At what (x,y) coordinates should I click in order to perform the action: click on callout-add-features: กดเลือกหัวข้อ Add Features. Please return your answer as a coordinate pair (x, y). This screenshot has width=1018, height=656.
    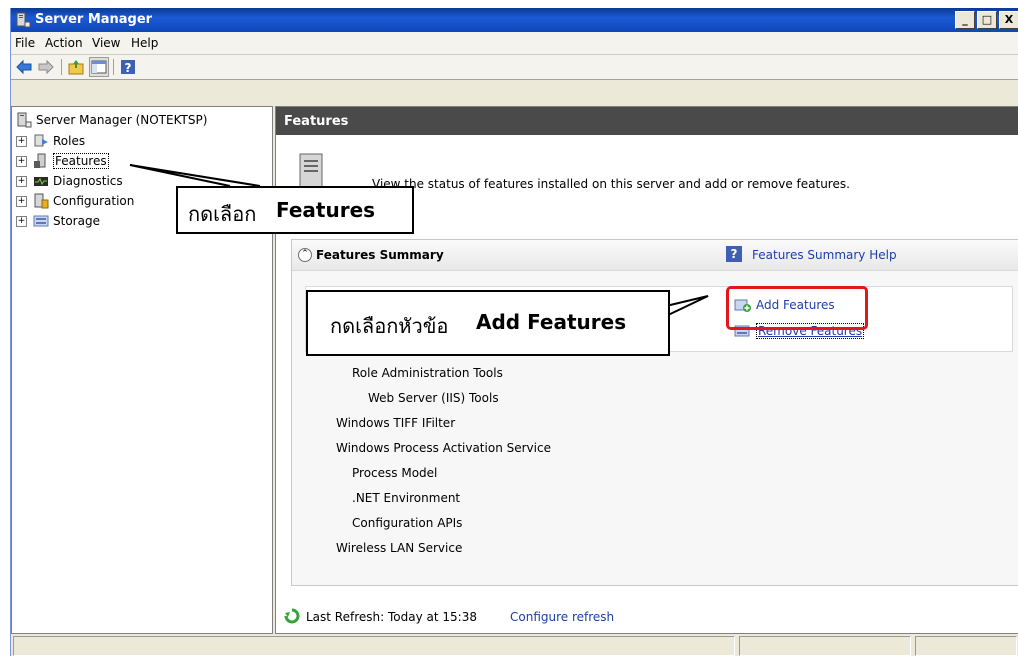
    Looking at the image, I should click on (488, 323).